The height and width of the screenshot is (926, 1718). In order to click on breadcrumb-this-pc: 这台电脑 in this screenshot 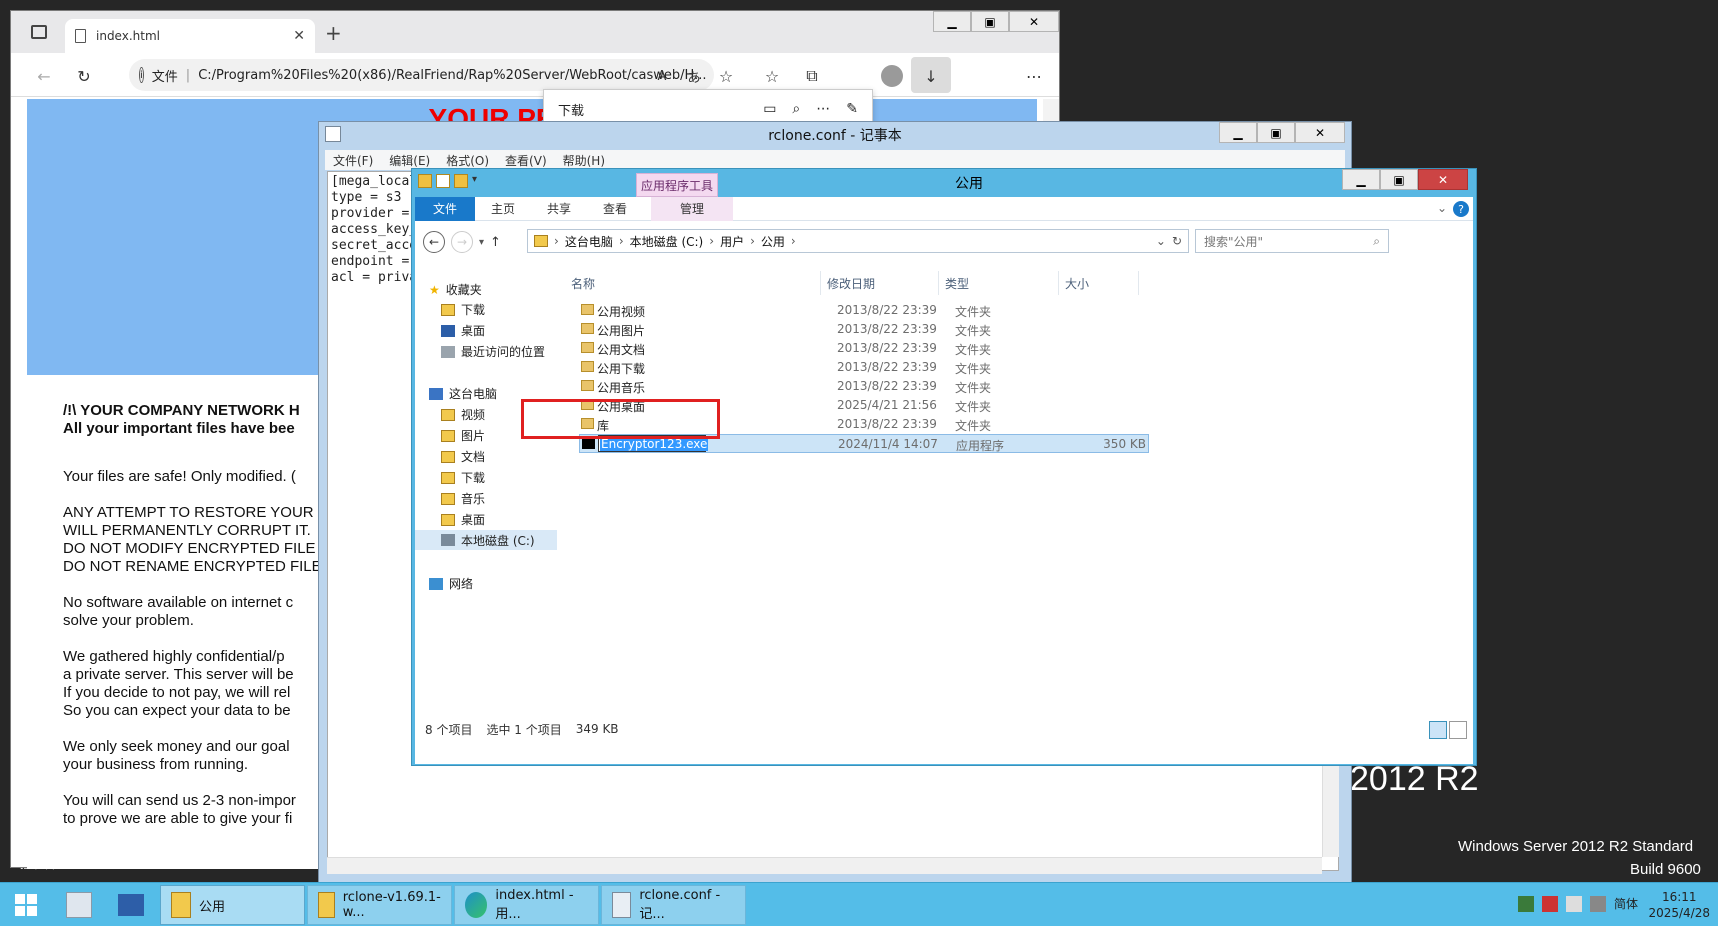, I will do `click(589, 241)`.